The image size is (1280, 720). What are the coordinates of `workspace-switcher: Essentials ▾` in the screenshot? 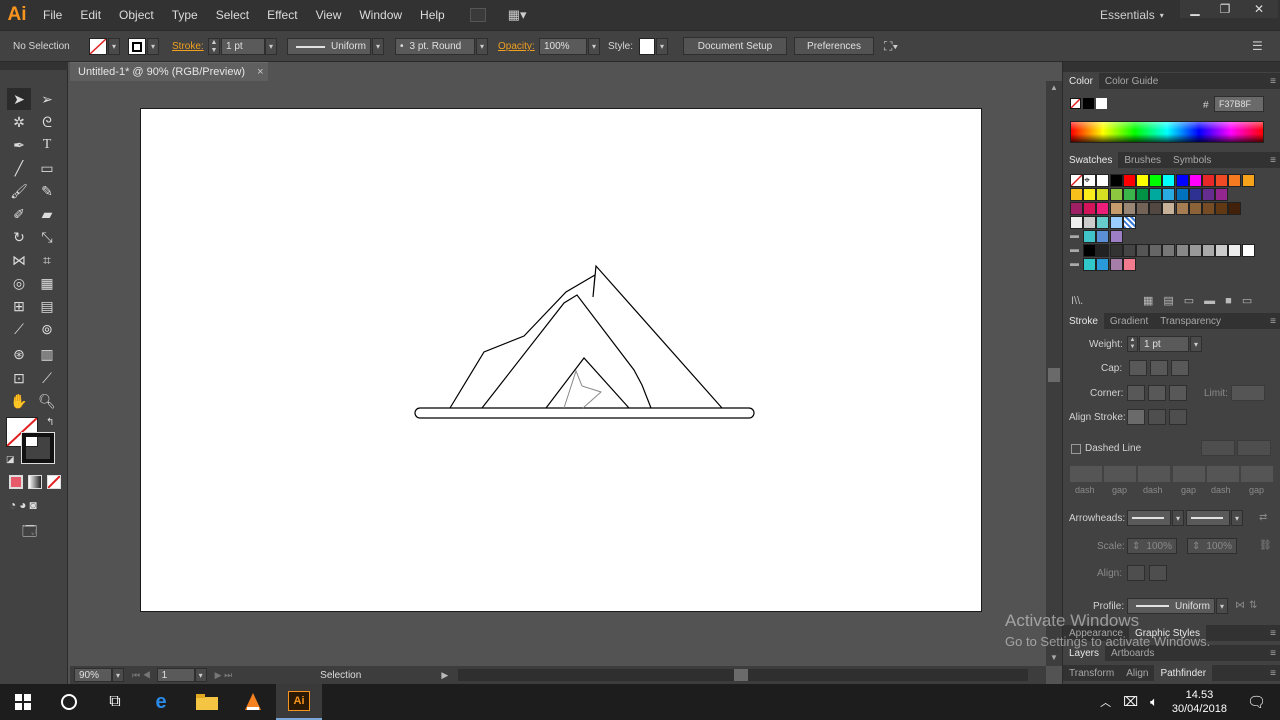 It's located at (1132, 15).